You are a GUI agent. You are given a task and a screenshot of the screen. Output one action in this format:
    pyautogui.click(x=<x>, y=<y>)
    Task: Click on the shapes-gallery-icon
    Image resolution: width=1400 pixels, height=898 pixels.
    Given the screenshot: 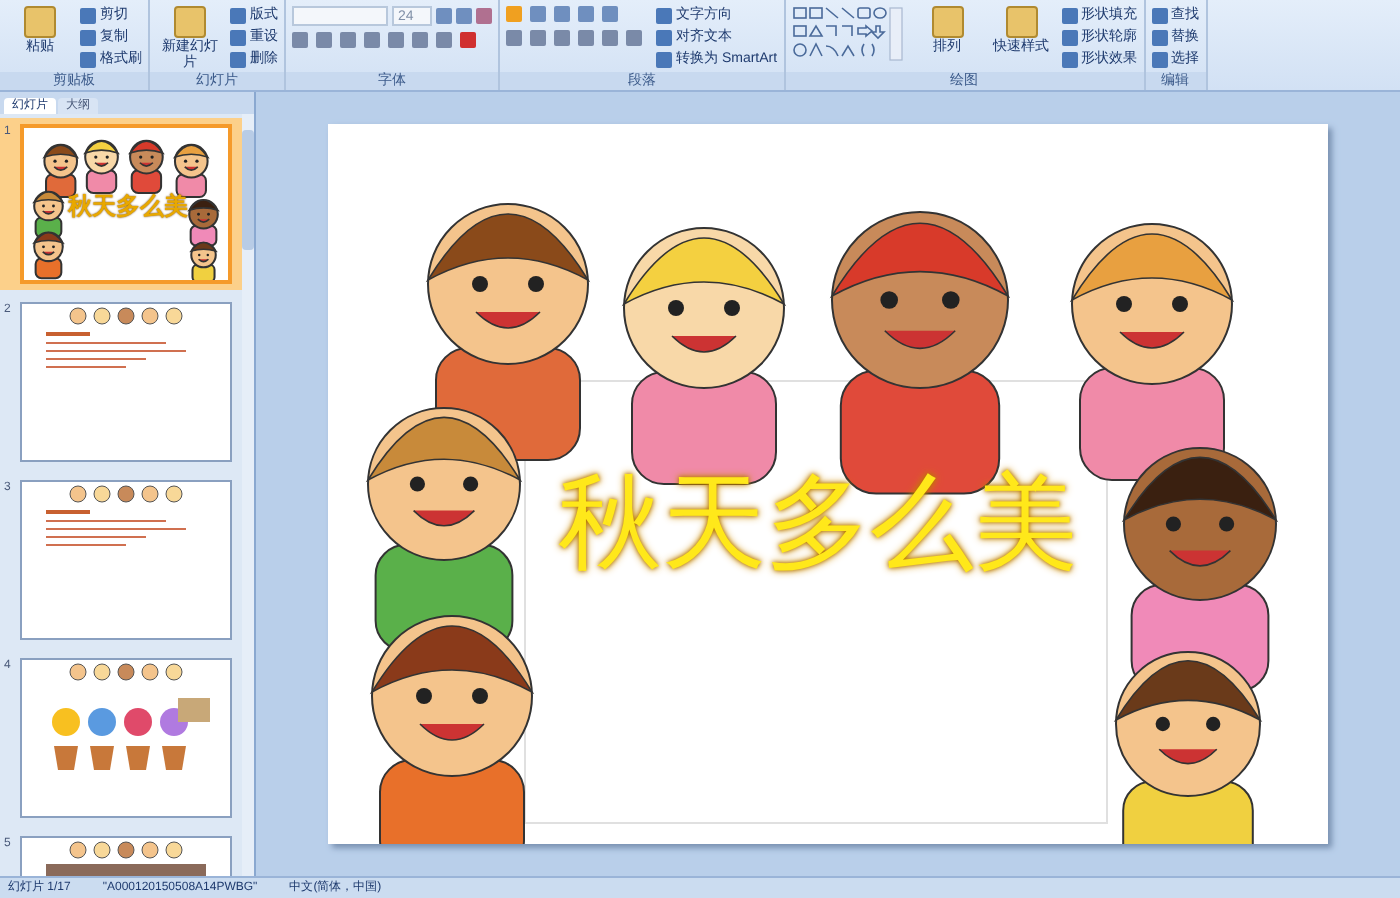 What is the action you would take?
    pyautogui.click(x=847, y=34)
    